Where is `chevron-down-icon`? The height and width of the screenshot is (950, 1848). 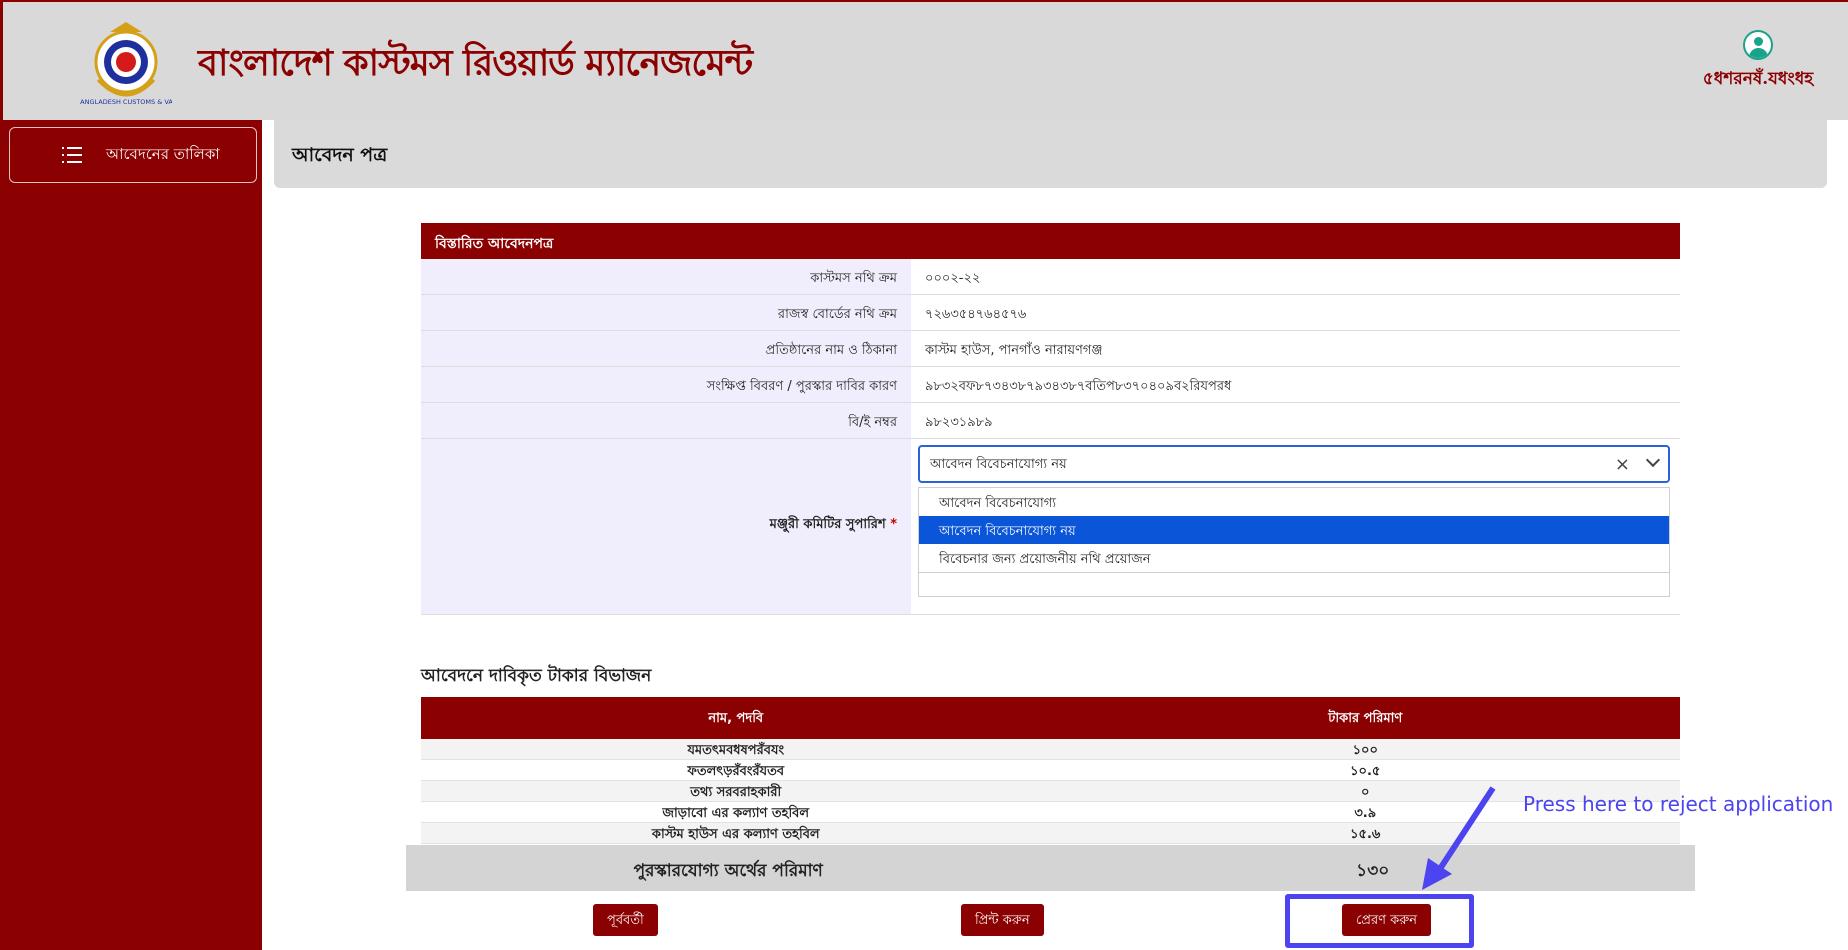
chevron-down-icon is located at coordinates (1653, 460).